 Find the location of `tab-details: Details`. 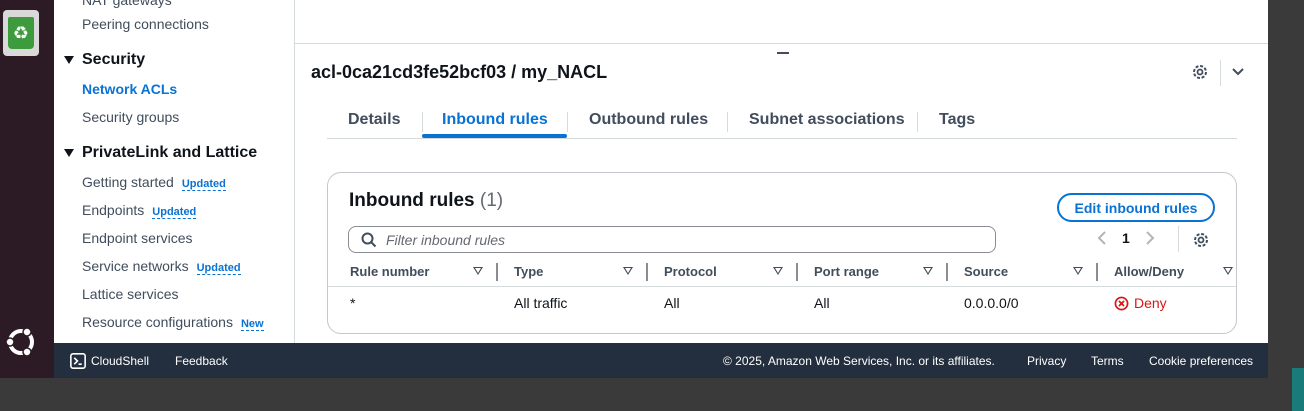

tab-details: Details is located at coordinates (374, 121).